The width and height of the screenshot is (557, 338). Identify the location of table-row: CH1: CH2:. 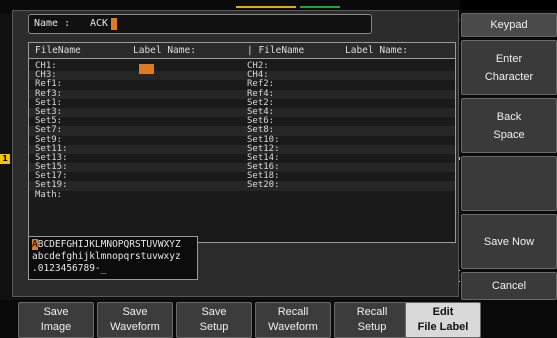
(242, 66).